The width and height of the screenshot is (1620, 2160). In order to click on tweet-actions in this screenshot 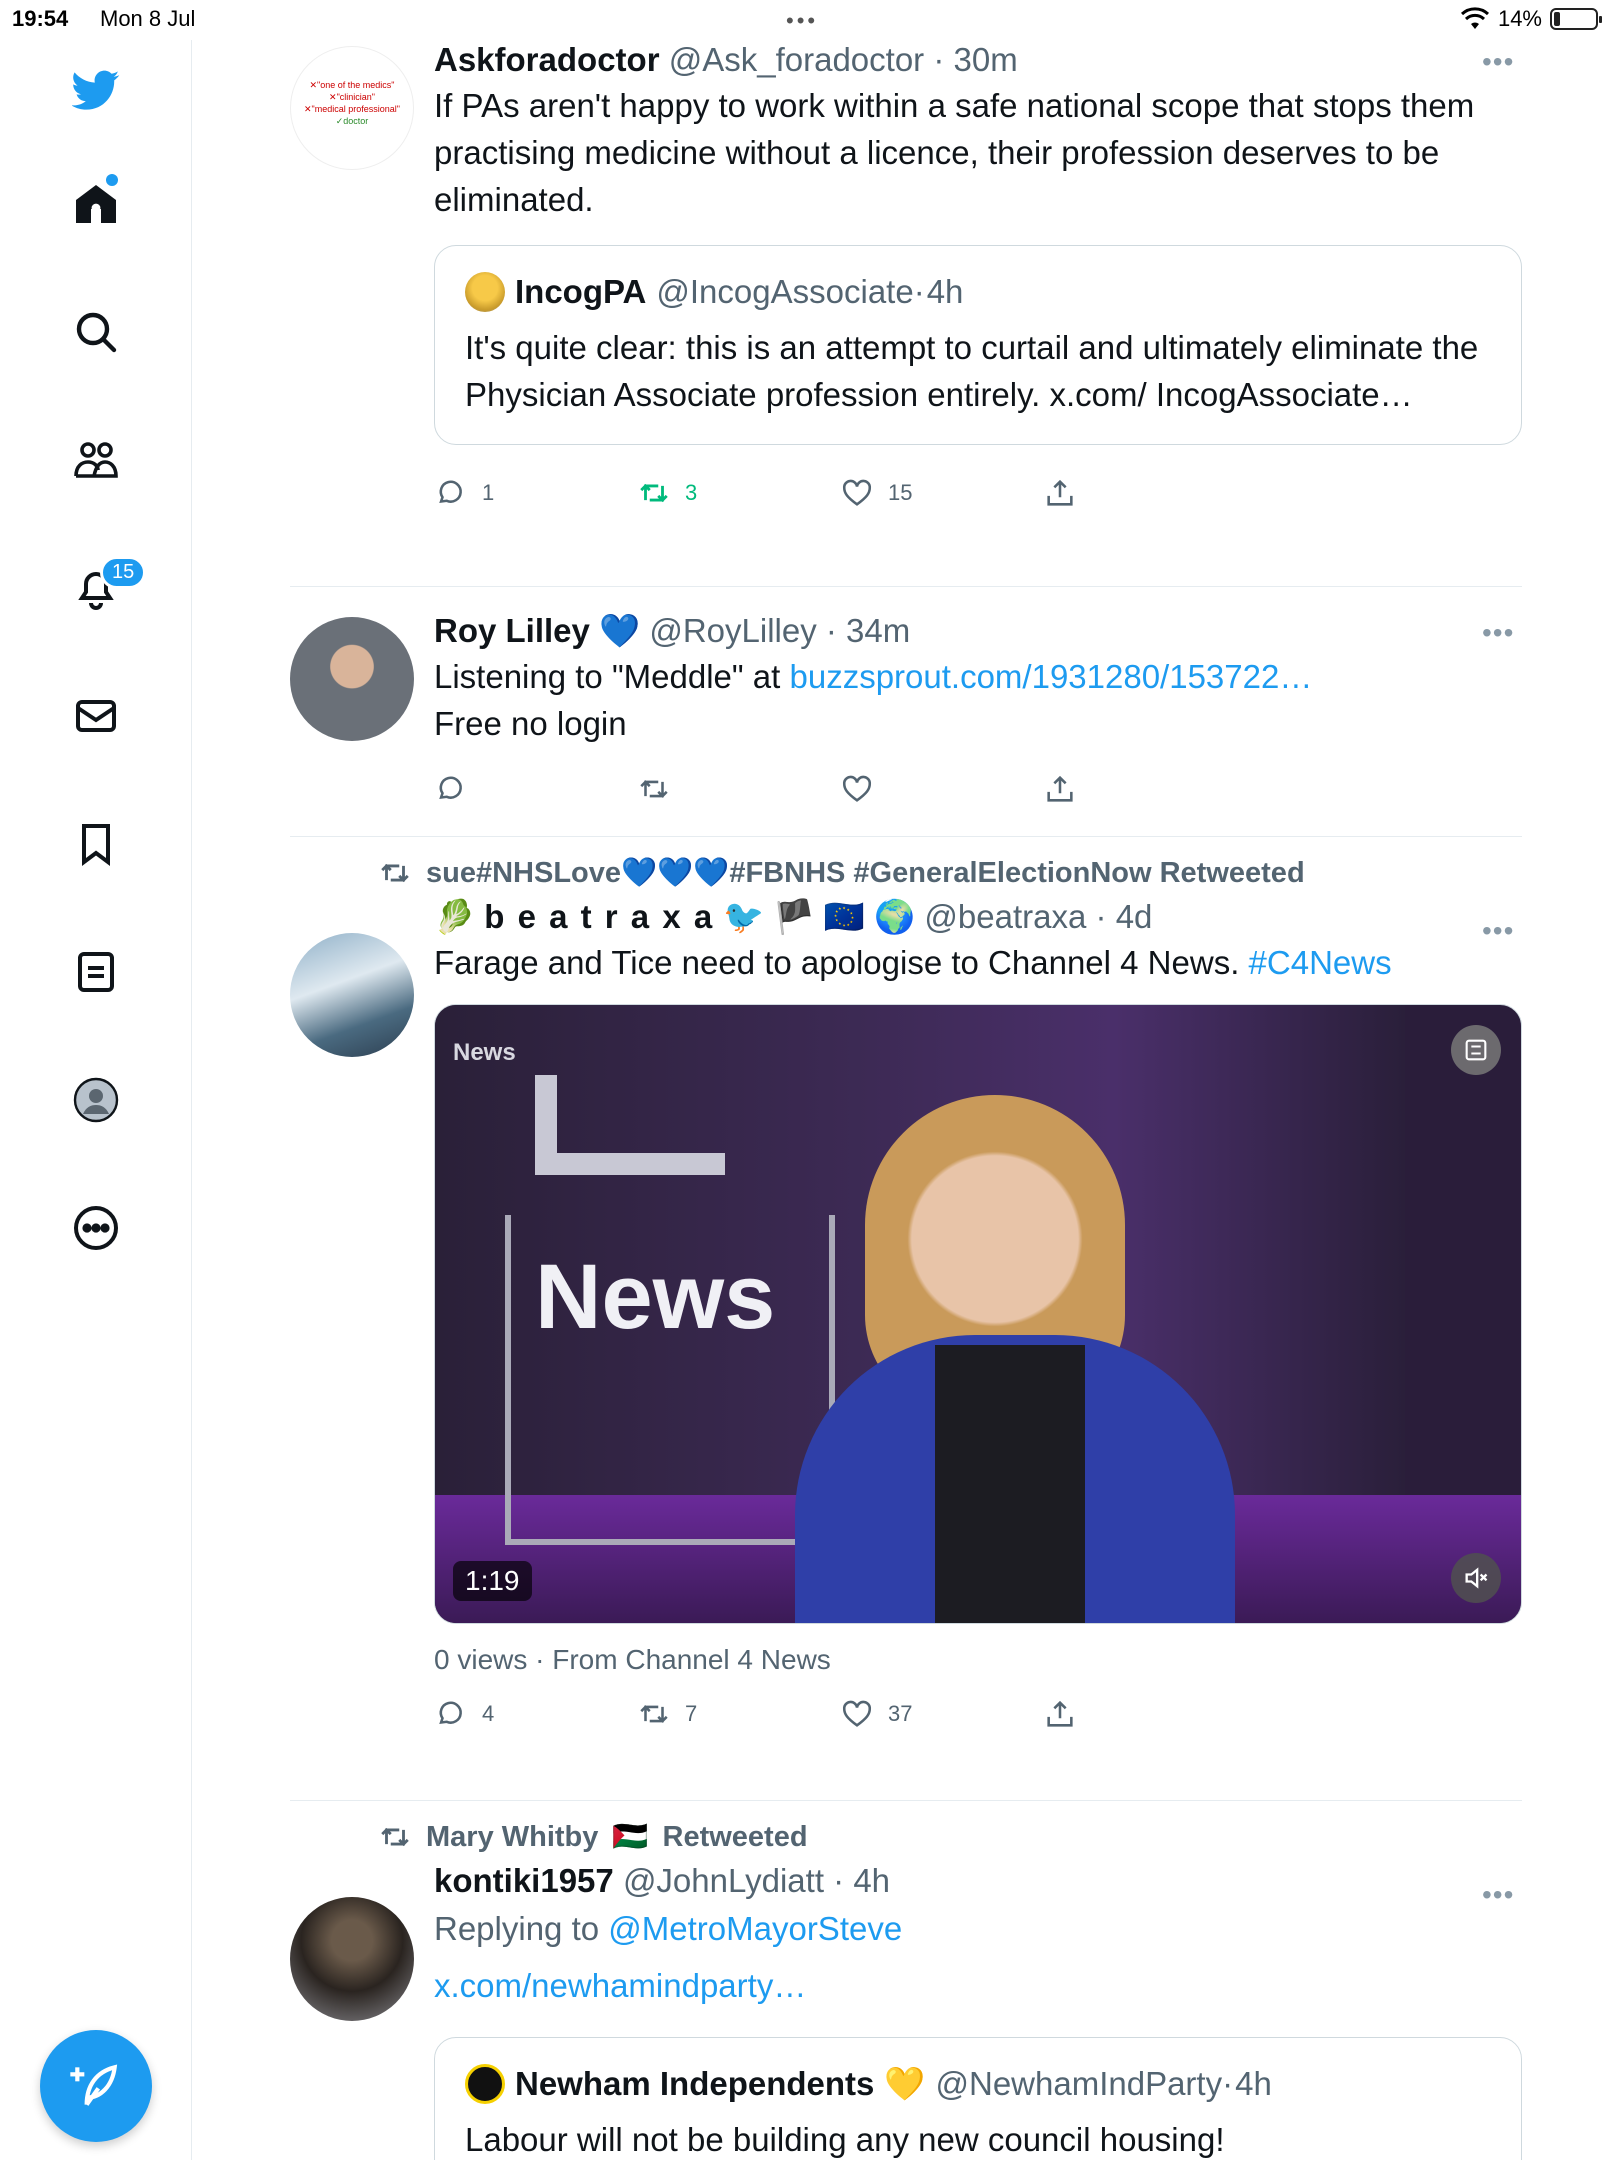, I will do `click(978, 789)`.